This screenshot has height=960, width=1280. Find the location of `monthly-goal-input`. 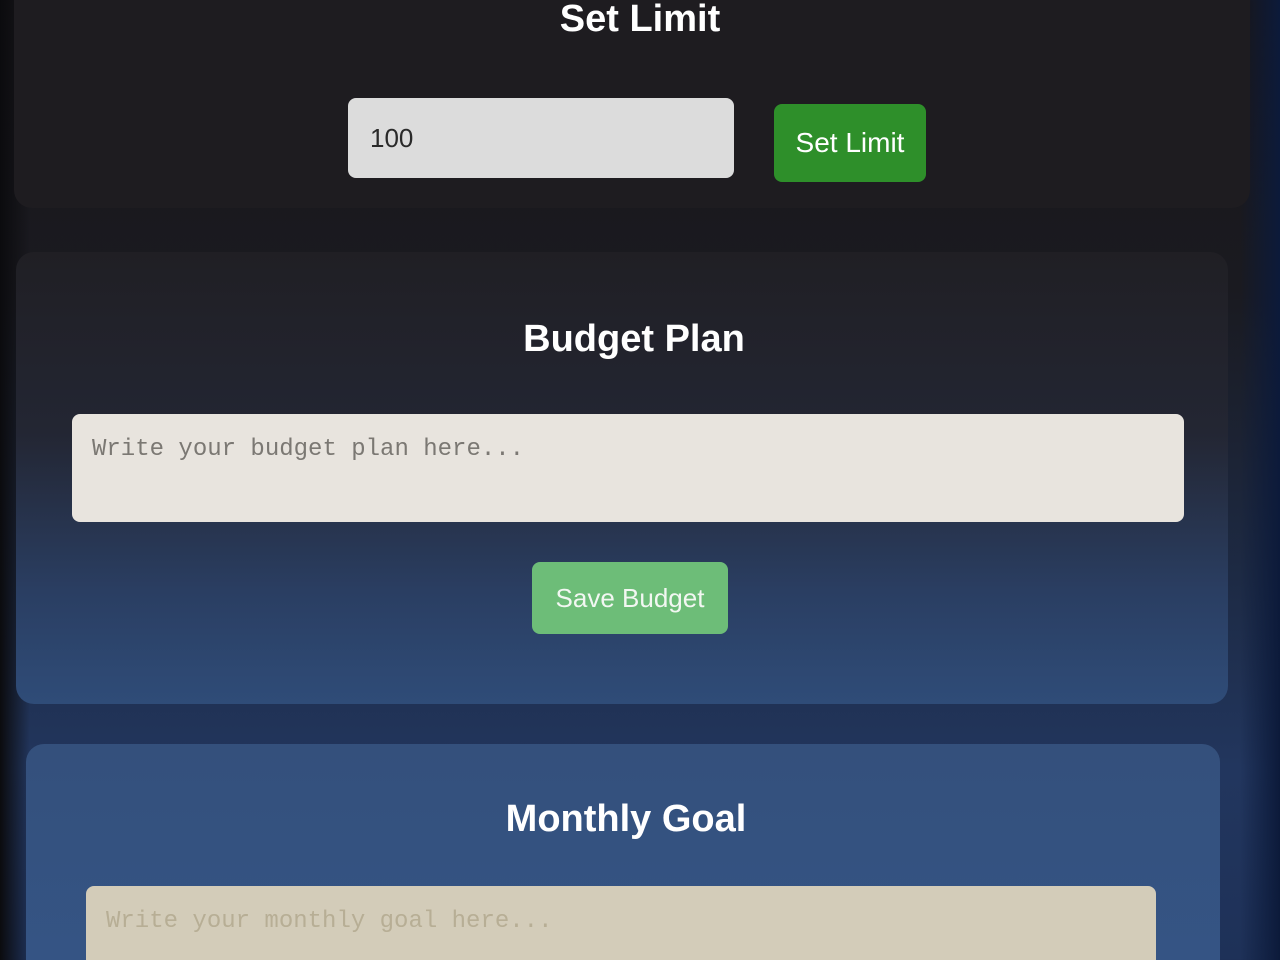

monthly-goal-input is located at coordinates (621, 923).